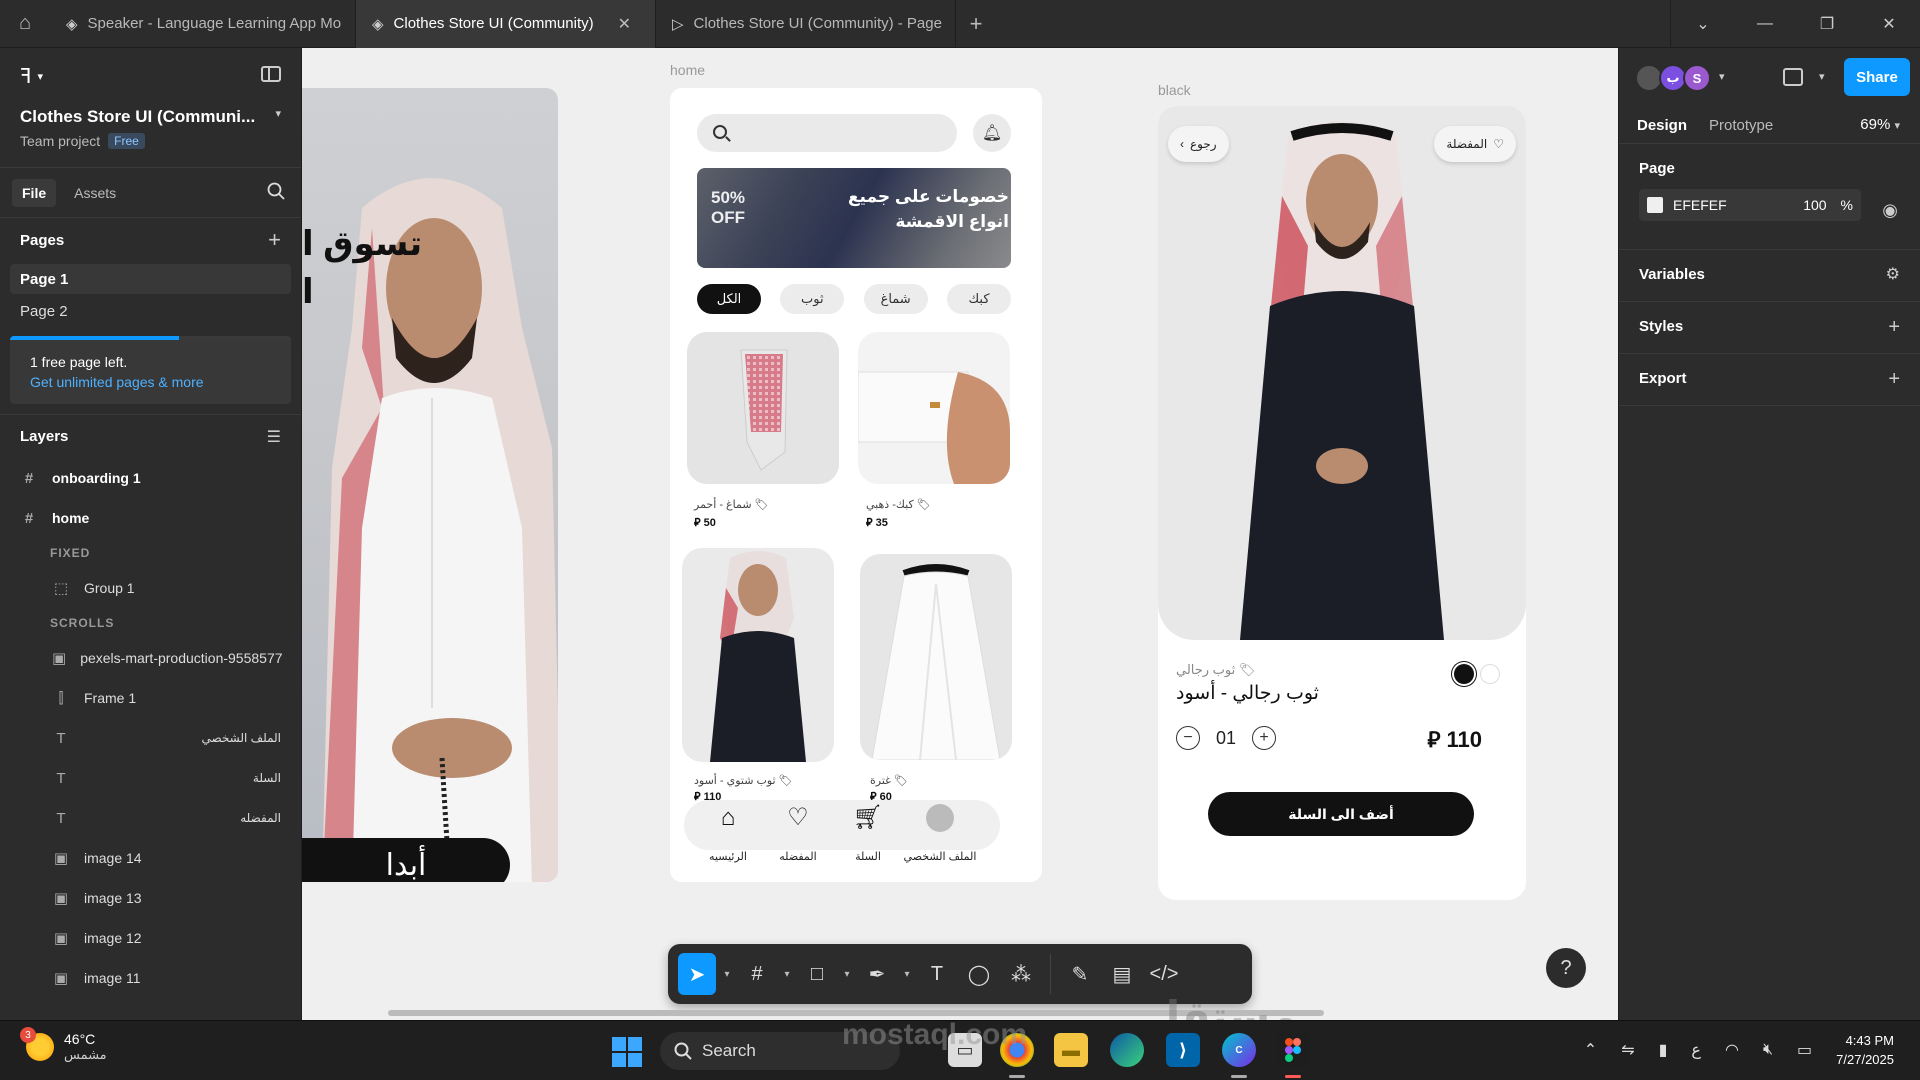 Image resolution: width=1920 pixels, height=1080 pixels. I want to click on discount-banner: 50% OFF خصومات على جميع انواع الاقمشة, so click(854, 218).